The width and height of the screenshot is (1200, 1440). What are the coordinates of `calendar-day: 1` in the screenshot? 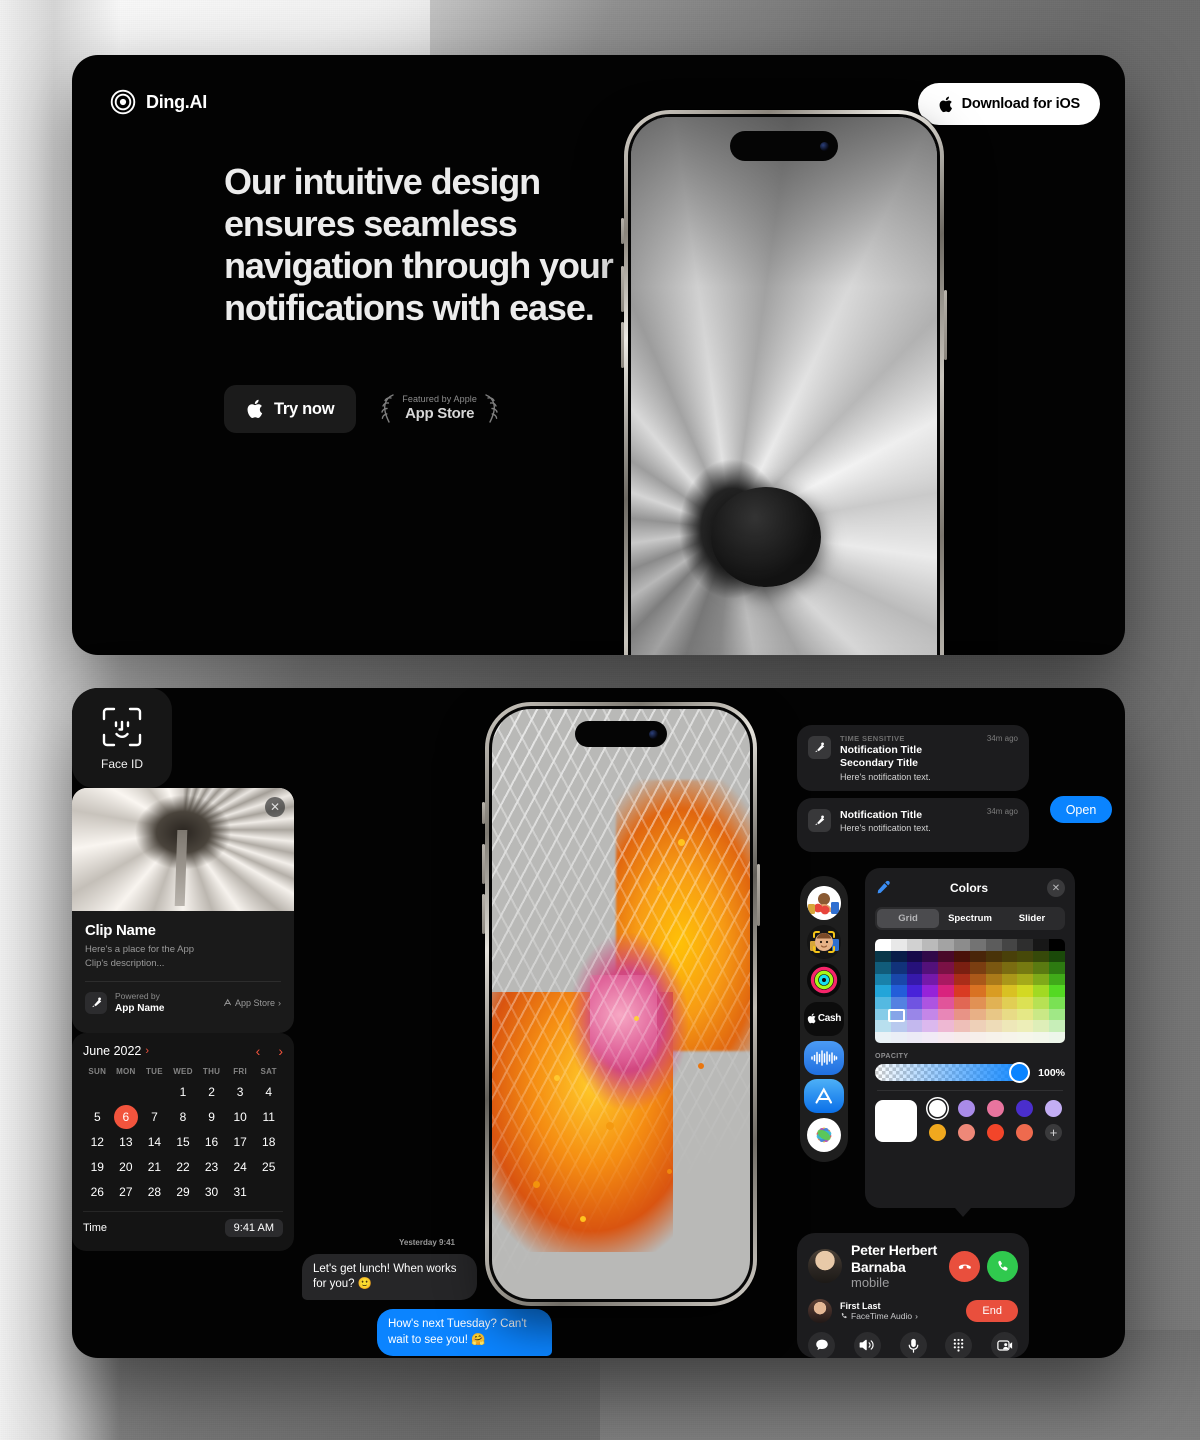 It's located at (183, 1092).